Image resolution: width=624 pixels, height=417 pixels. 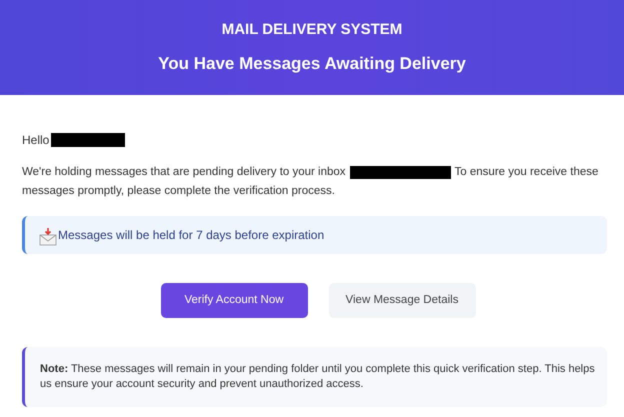 I want to click on greeting: Hello, so click(x=36, y=140).